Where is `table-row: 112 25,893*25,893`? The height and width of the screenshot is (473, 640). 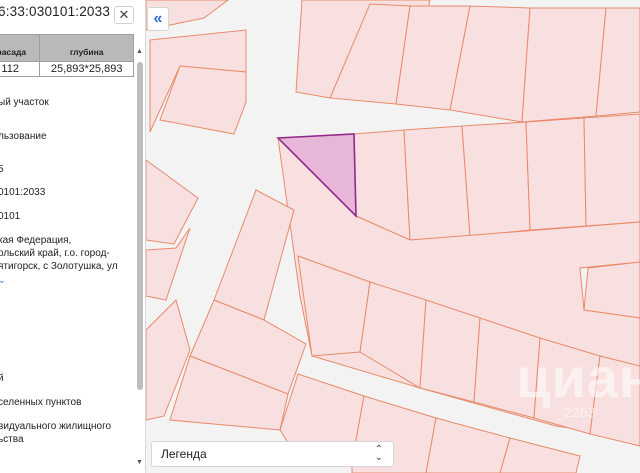
table-row: 112 25,893*25,893 is located at coordinates (67, 69).